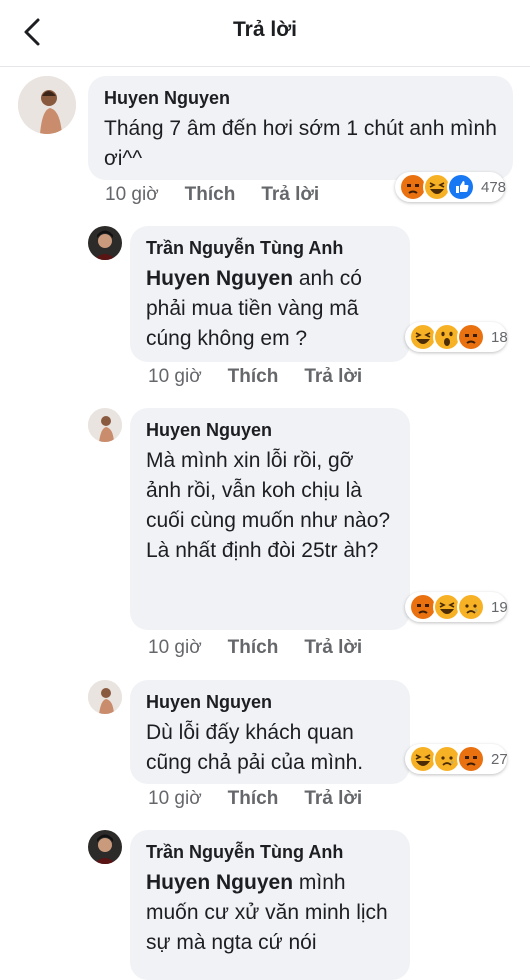 The height and width of the screenshot is (980, 530). Describe the element at coordinates (456, 759) in the screenshot. I see `reaction-summary: 27` at that location.